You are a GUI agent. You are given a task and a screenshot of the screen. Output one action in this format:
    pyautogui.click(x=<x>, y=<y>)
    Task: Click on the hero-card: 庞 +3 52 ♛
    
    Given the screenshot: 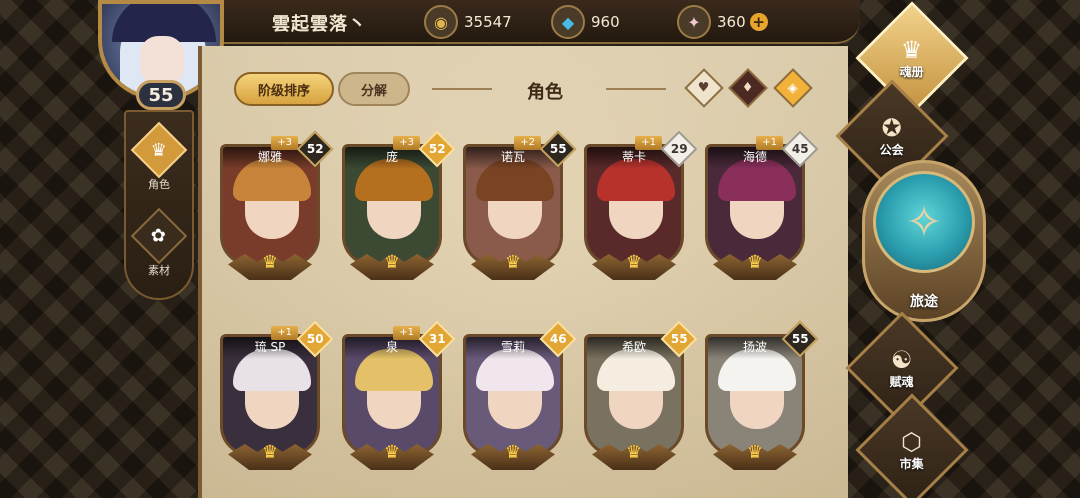 What is the action you would take?
    pyautogui.click(x=399, y=208)
    